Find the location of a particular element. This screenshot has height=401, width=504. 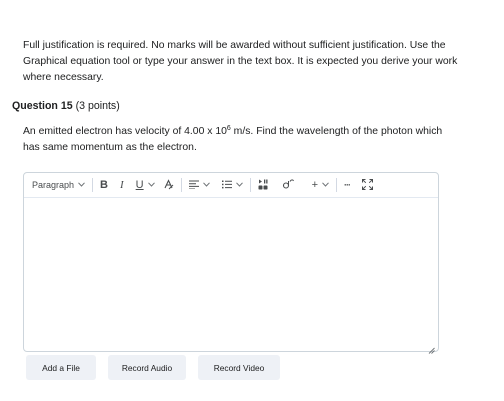

equation-button is located at coordinates (288, 185).